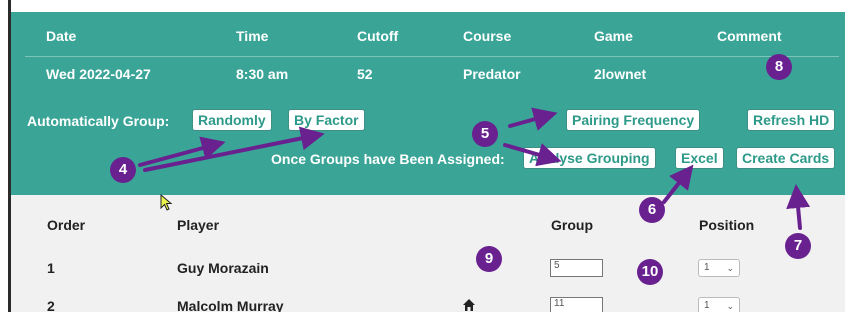  I want to click on refresh-hd-button: Refresh HD, so click(791, 120).